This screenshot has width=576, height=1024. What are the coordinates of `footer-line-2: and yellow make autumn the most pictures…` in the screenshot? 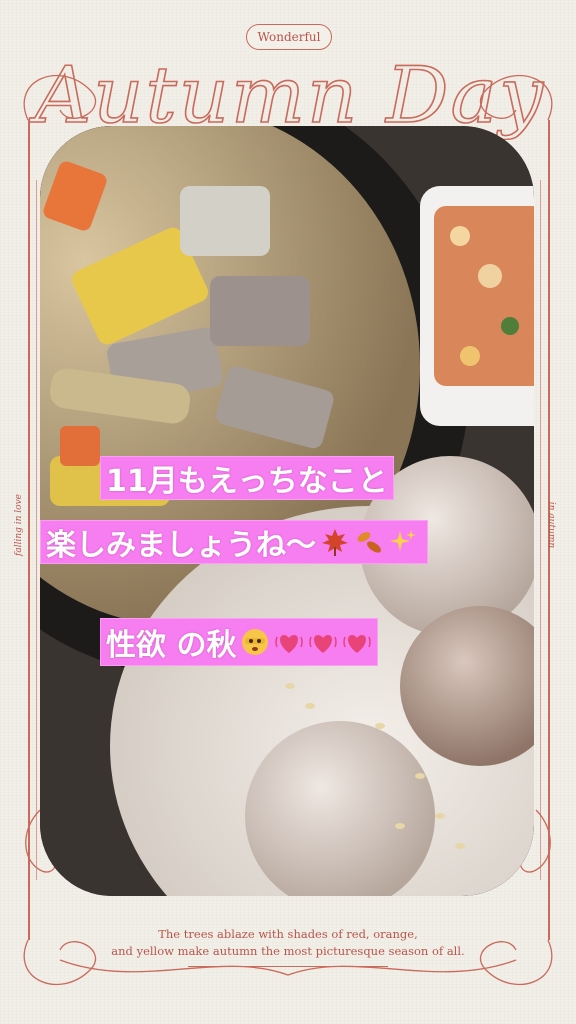 It's located at (288, 951).